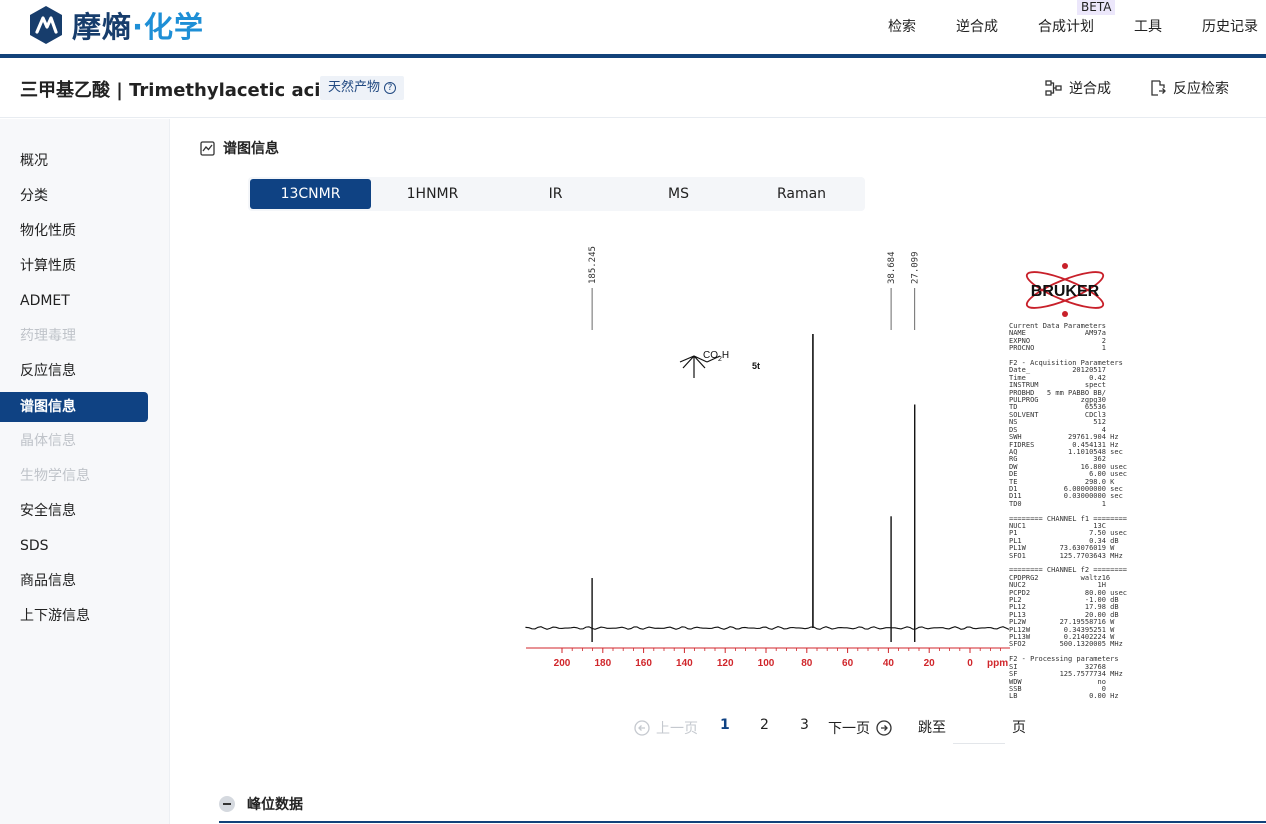  Describe the element at coordinates (642, 728) in the screenshot. I see `arrow-left-circle-icon` at that location.